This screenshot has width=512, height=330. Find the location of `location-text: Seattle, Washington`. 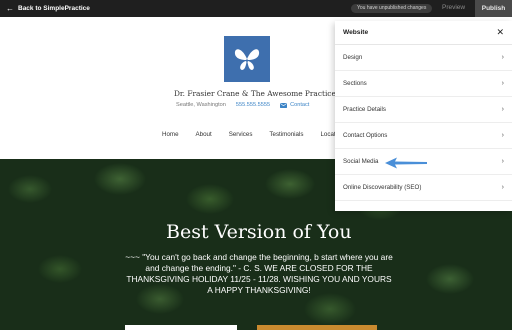

location-text: Seattle, Washington is located at coordinates (201, 105).